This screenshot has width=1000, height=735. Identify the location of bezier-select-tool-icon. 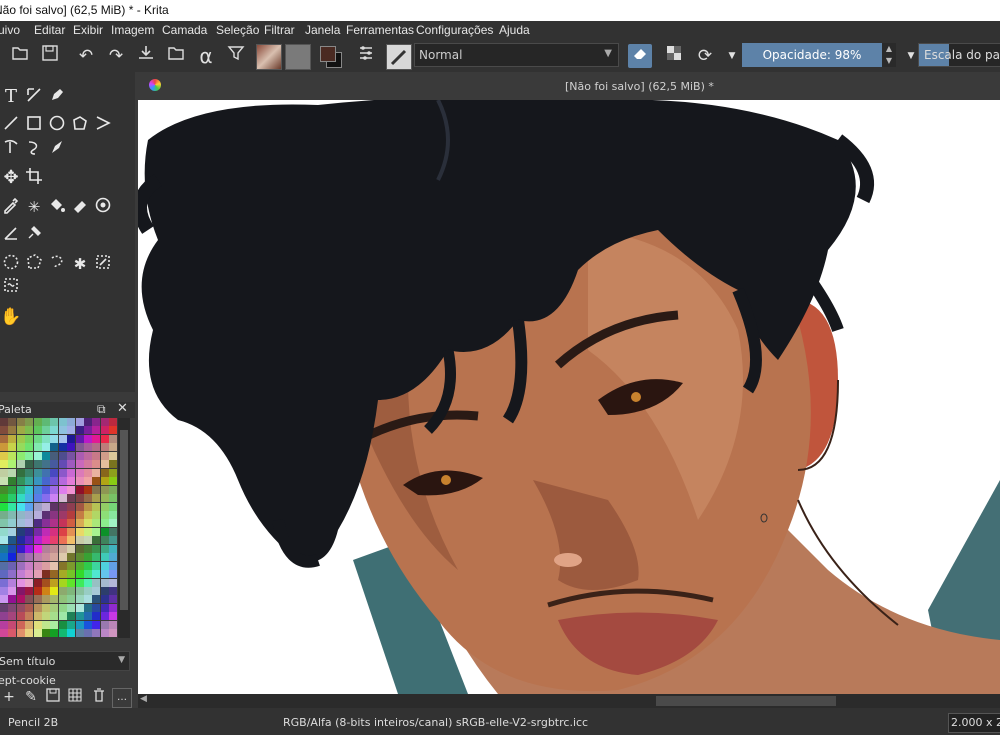
(11, 287).